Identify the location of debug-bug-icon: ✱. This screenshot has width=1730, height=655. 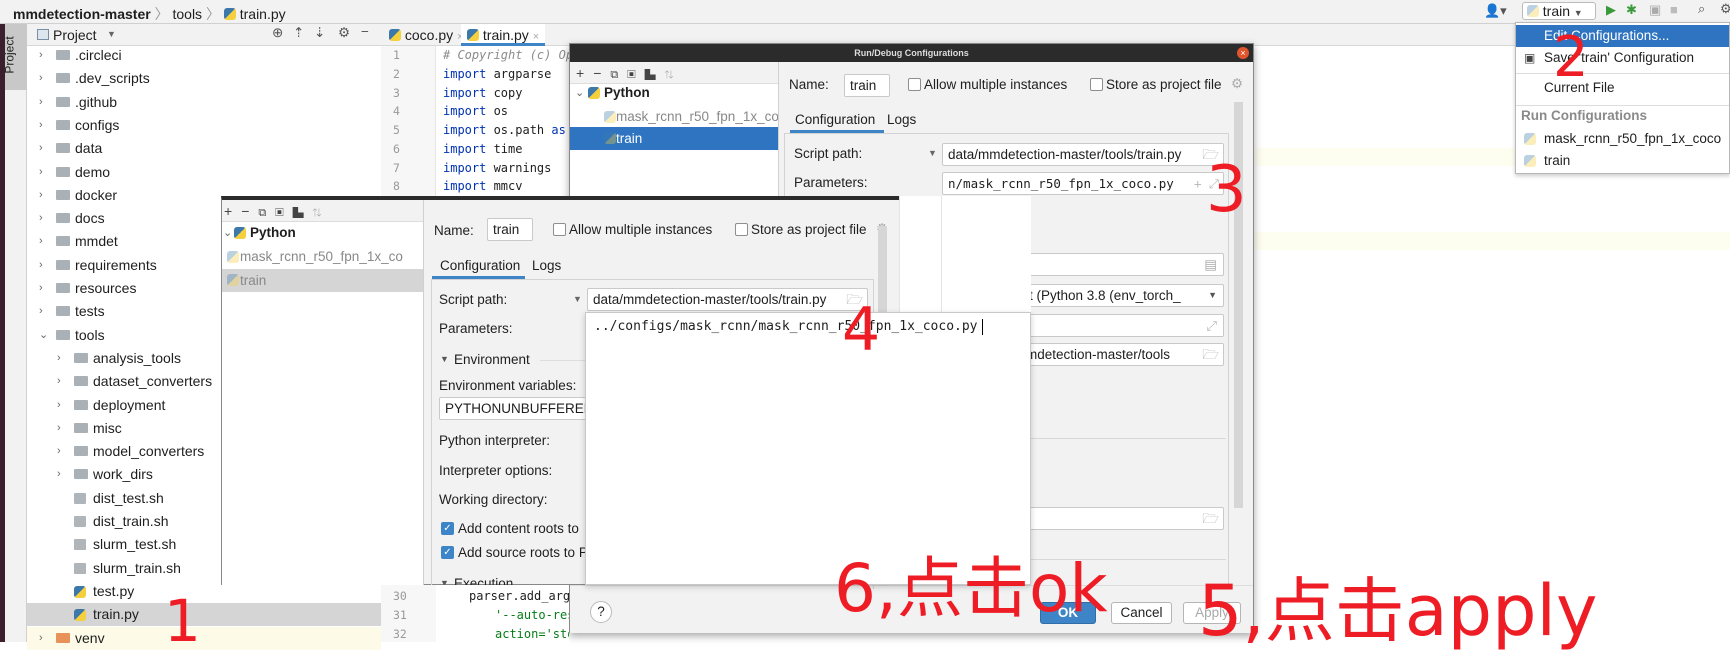
(1631, 10).